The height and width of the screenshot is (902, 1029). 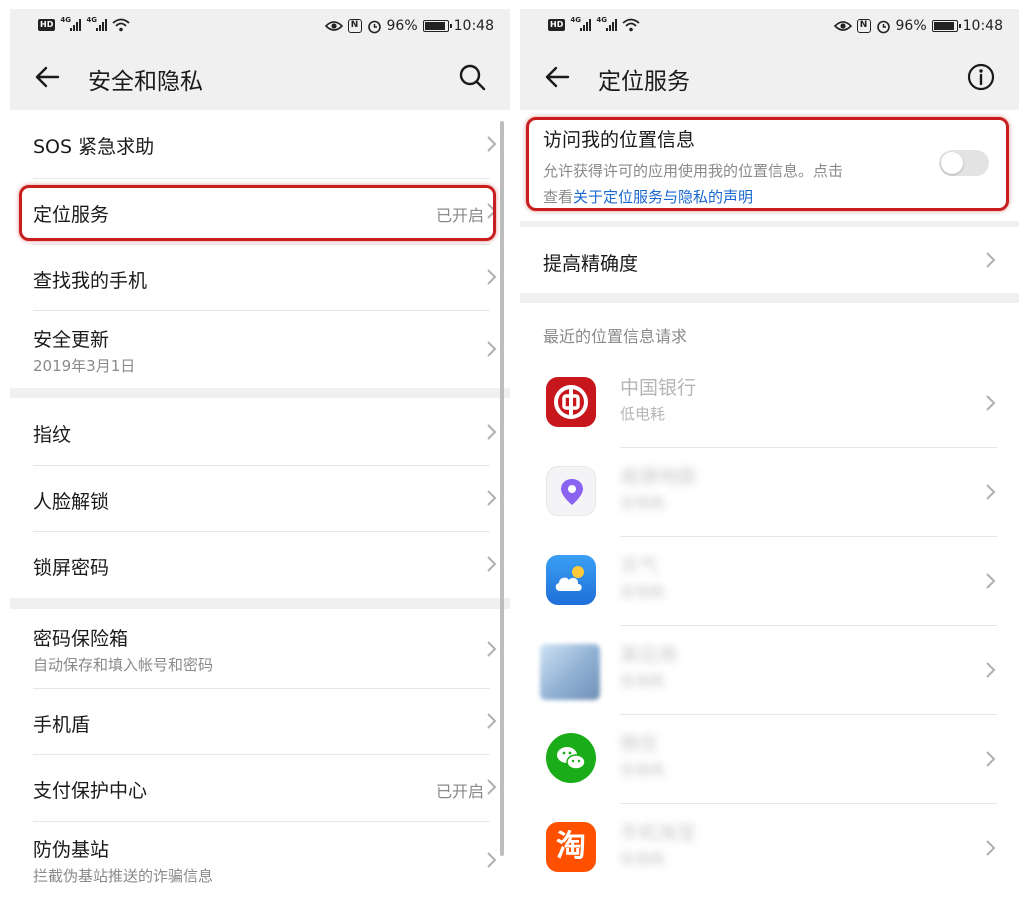 What do you see at coordinates (354, 26) in the screenshot?
I see `nfc-icon: N` at bounding box center [354, 26].